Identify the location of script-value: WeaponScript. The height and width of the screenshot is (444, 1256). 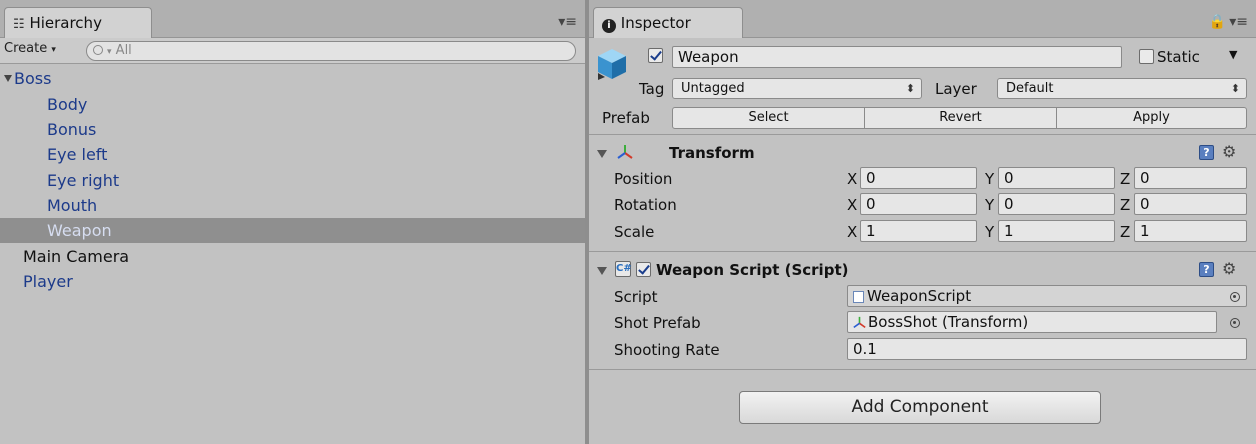
(919, 296).